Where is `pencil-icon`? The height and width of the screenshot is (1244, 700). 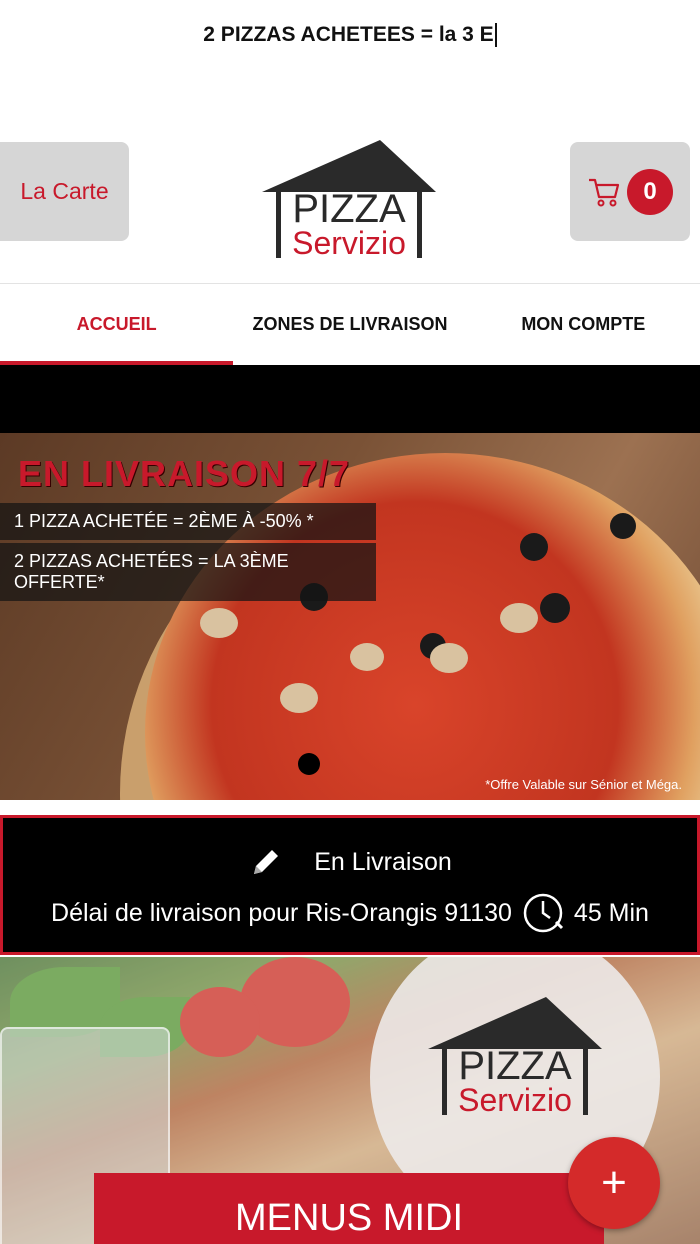
pencil-icon is located at coordinates (266, 862).